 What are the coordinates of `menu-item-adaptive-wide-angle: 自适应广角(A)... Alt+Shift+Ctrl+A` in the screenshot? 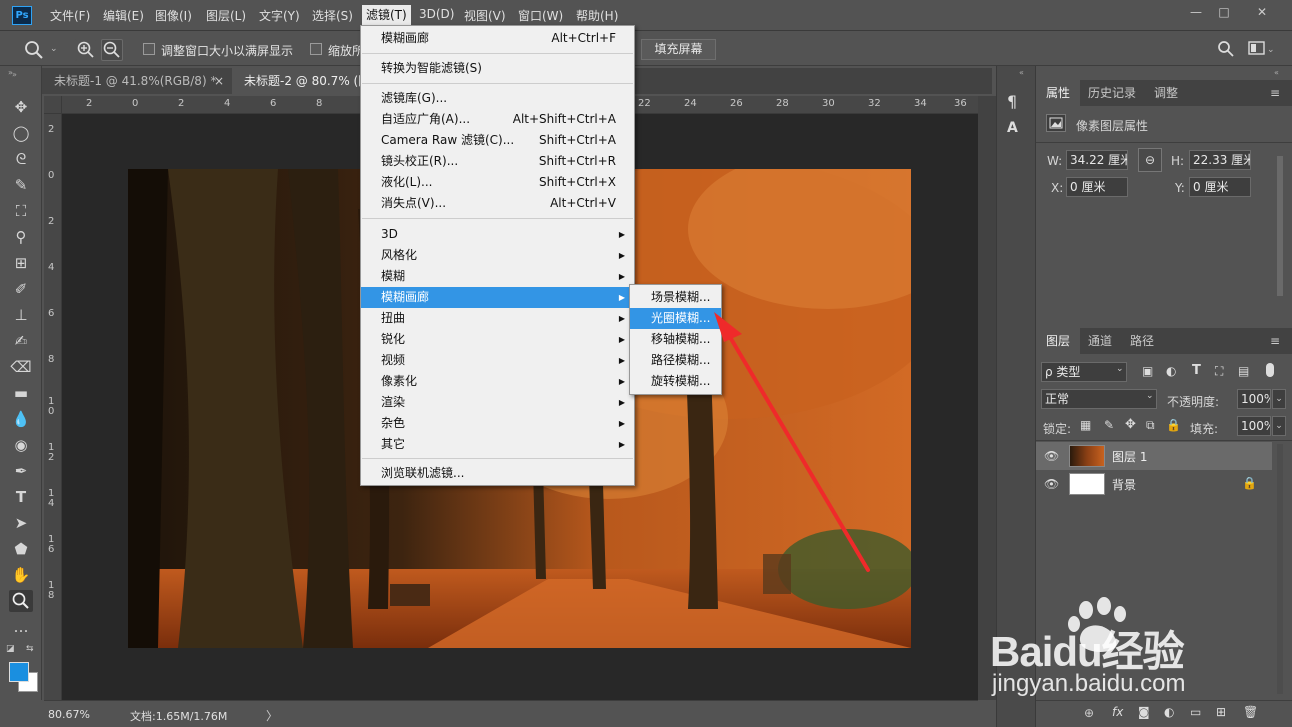 It's located at (497, 119).